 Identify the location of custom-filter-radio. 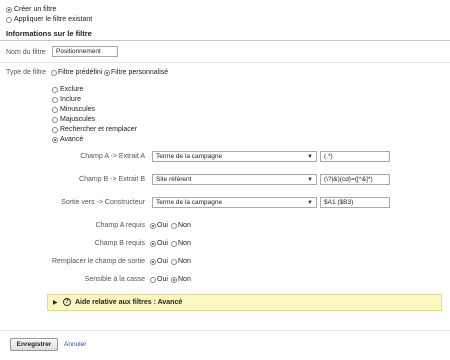
(107, 73).